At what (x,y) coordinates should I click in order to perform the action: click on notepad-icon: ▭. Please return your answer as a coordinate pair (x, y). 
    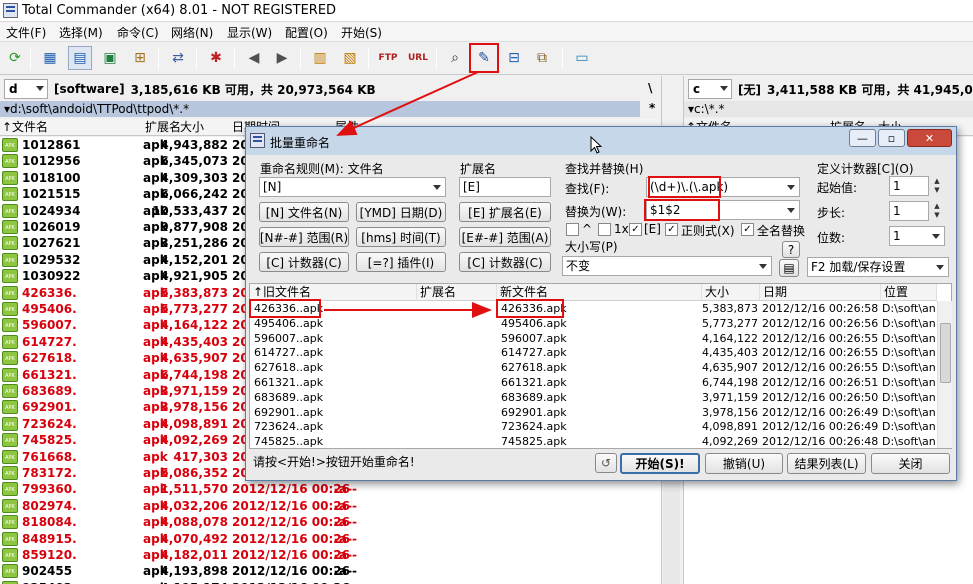
    Looking at the image, I should click on (582, 58).